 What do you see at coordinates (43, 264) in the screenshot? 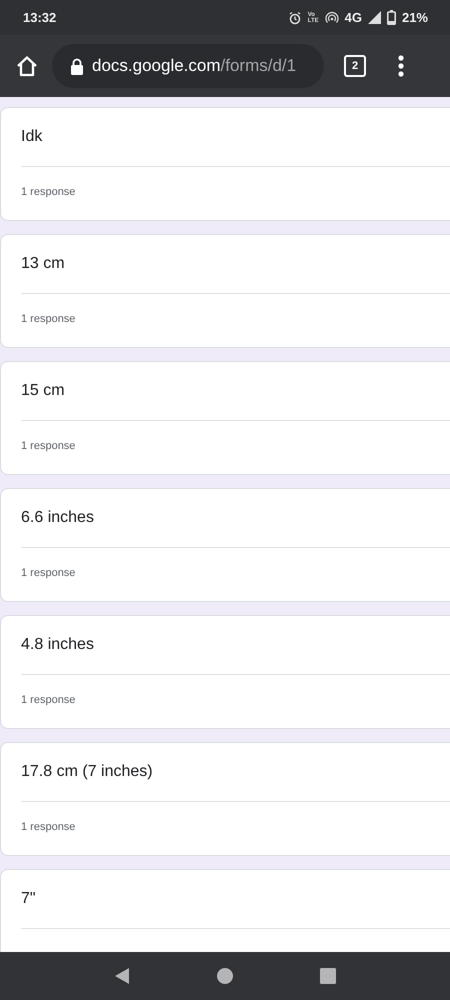
I see `answer-text: 13 cm` at bounding box center [43, 264].